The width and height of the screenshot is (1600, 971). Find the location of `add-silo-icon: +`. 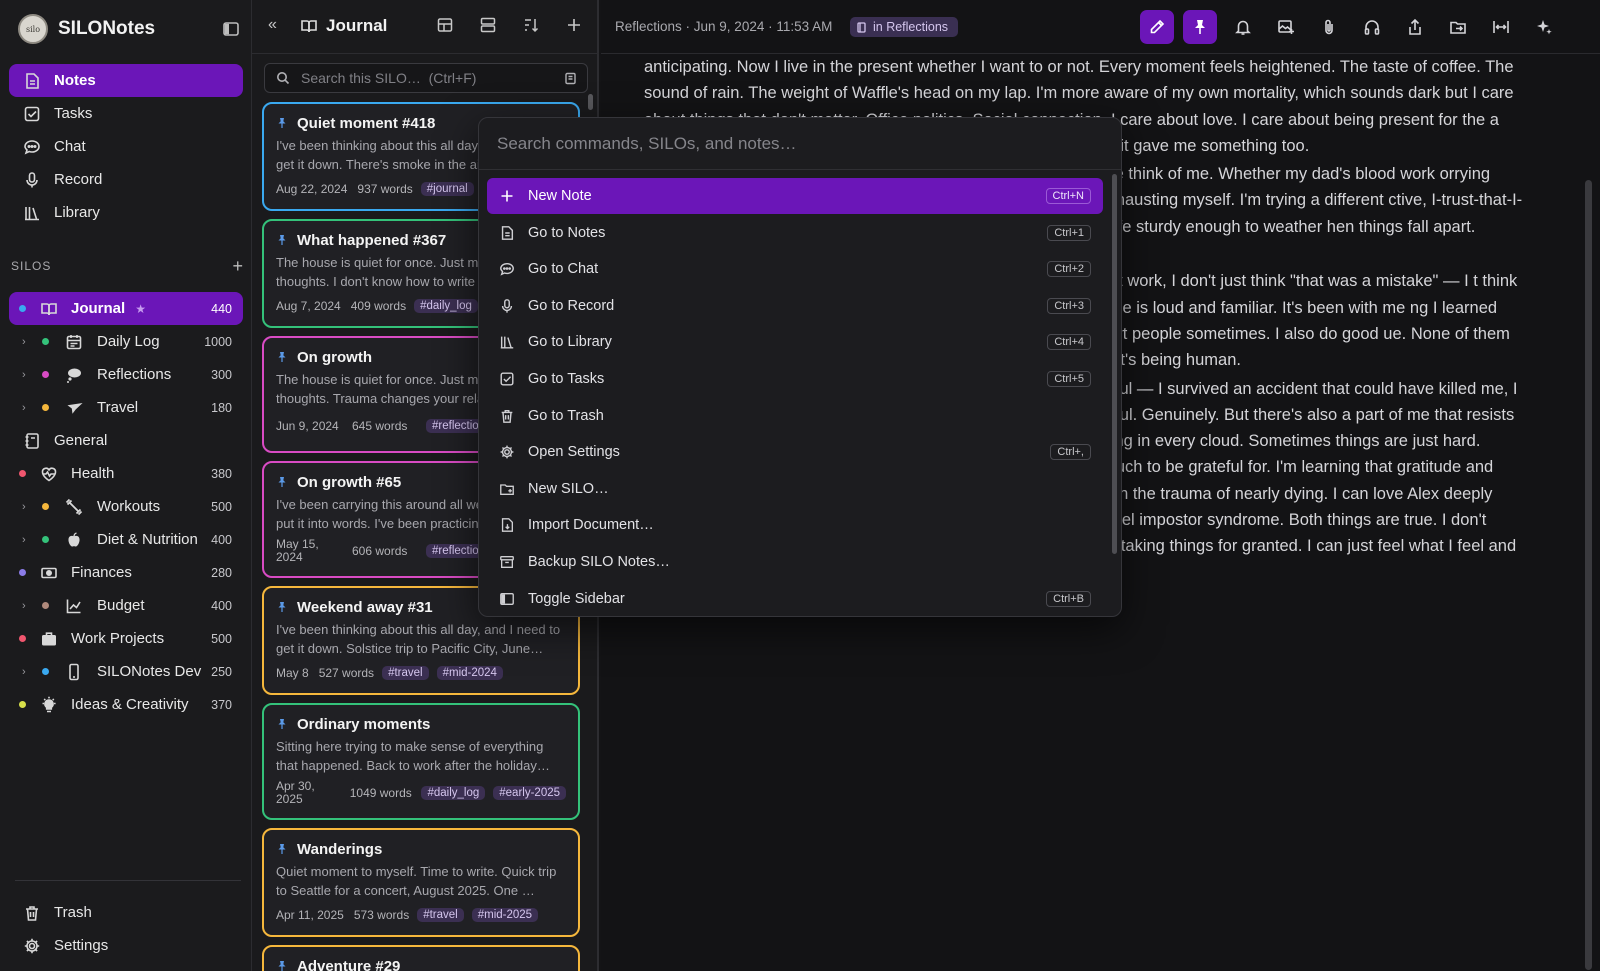

add-silo-icon: + is located at coordinates (237, 266).